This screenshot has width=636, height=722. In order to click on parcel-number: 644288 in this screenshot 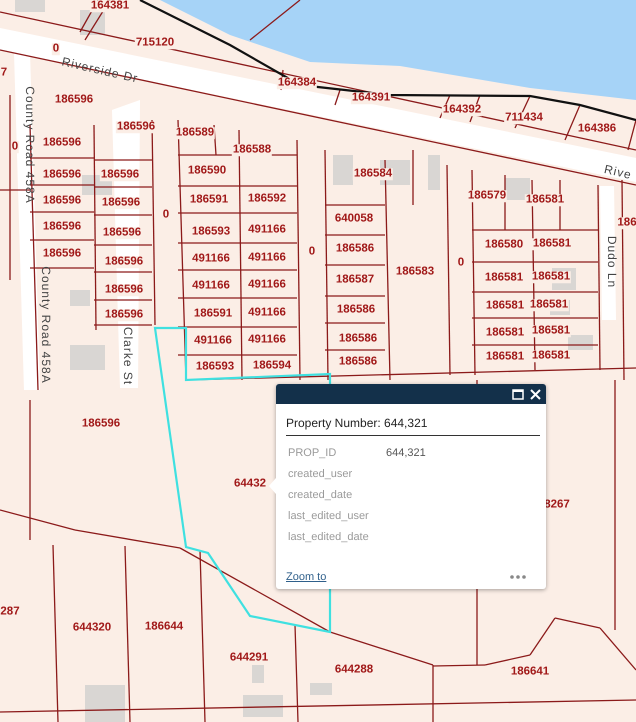, I will do `click(354, 670)`.